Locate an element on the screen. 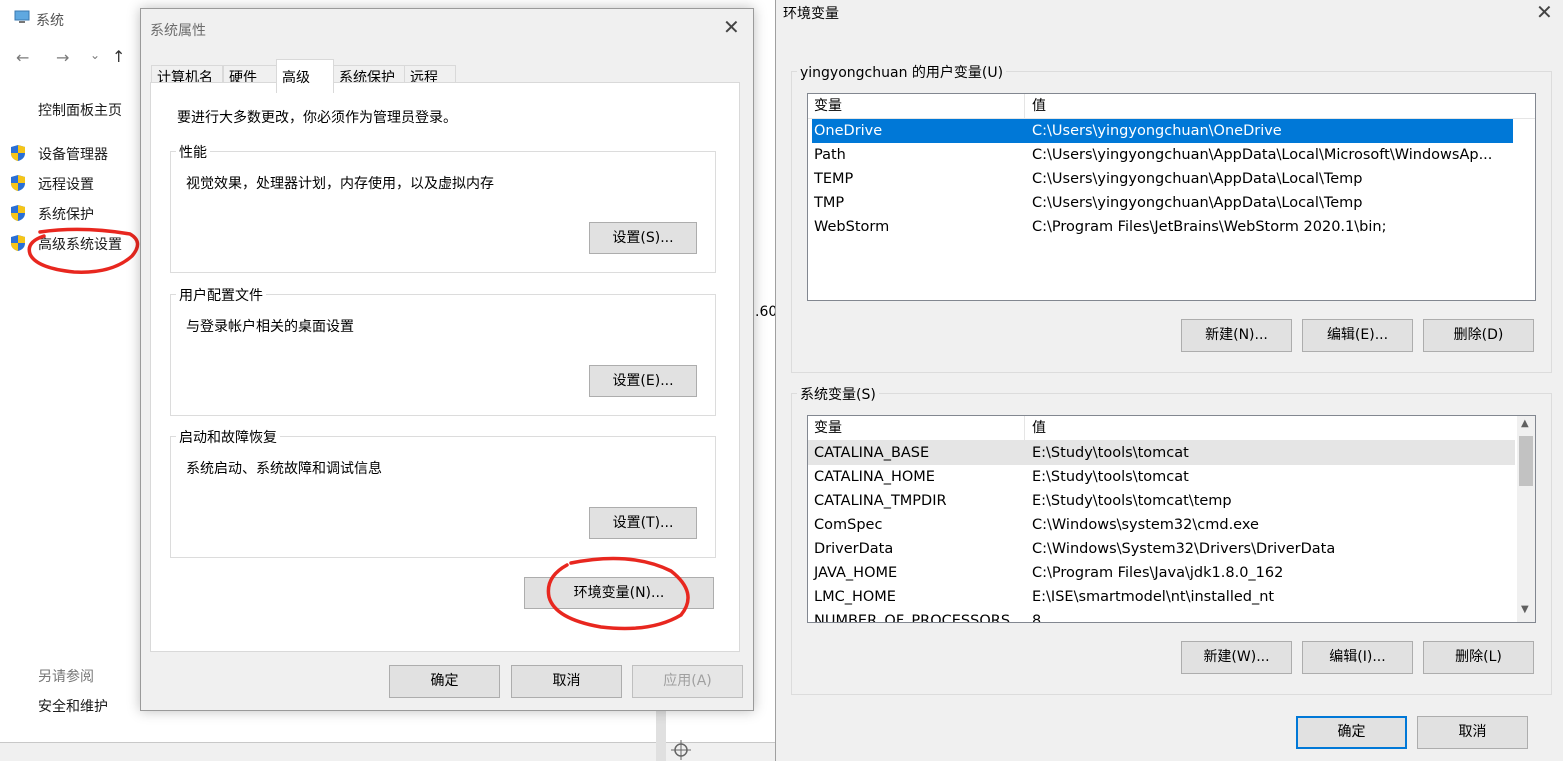 Image resolution: width=1563 pixels, height=761 pixels. var-name: OneDrive is located at coordinates (848, 131).